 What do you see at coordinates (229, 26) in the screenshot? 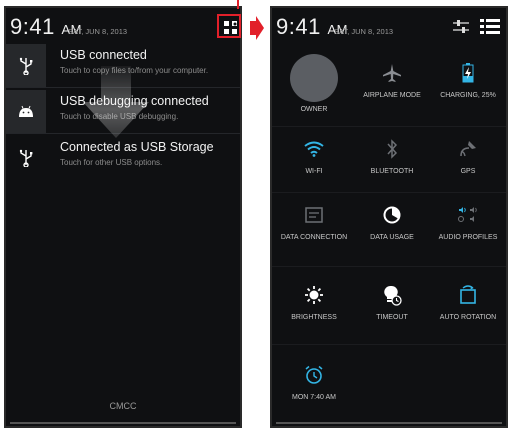
I see `highlight-box` at bounding box center [229, 26].